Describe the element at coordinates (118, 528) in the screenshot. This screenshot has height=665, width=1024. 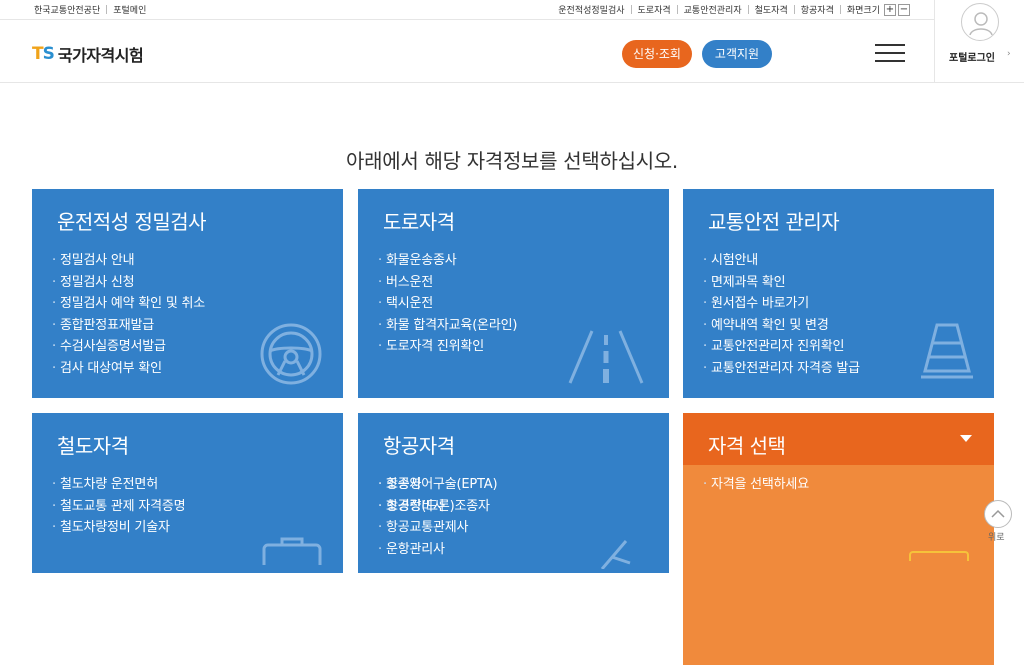
I see `list-item: 철도차량정비 기술자` at that location.